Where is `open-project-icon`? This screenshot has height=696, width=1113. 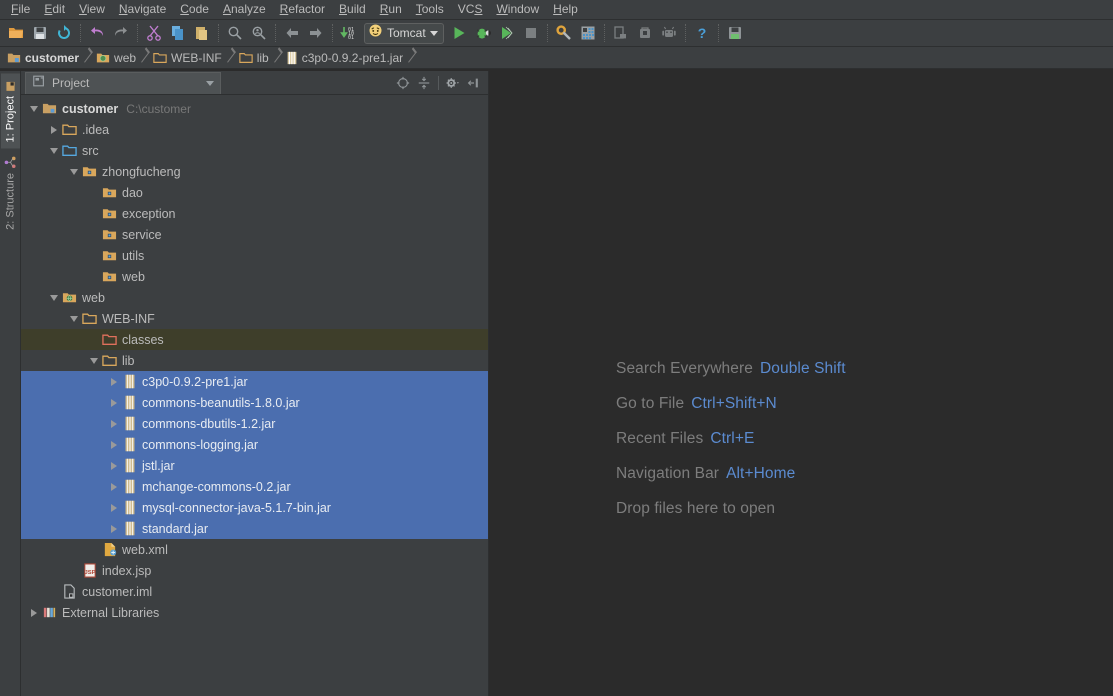 open-project-icon is located at coordinates (16, 33).